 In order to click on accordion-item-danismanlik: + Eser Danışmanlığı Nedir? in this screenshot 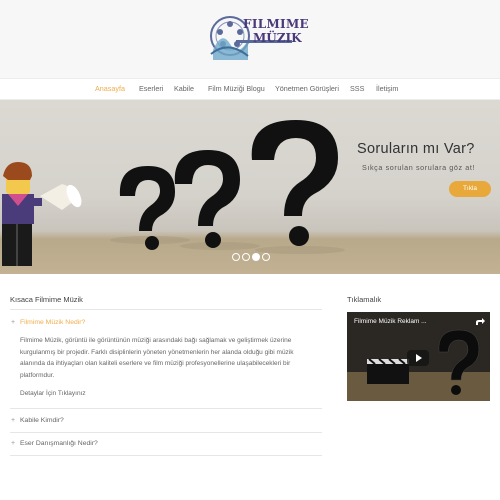, I will do `click(166, 445)`.